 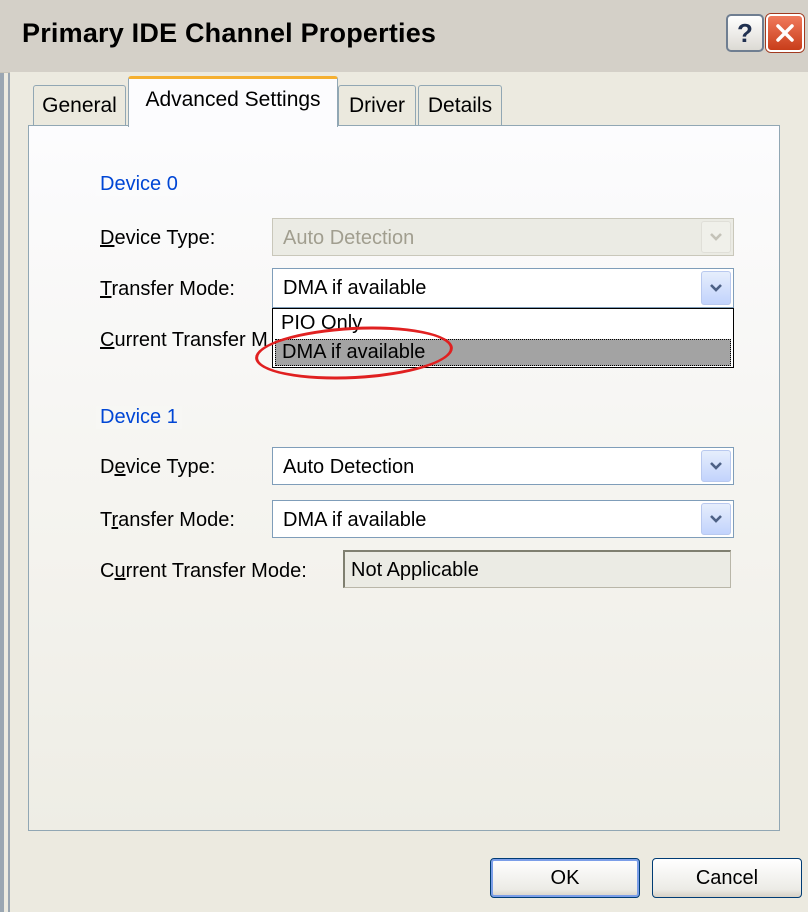 What do you see at coordinates (460, 105) in the screenshot?
I see `tab-details: Details` at bounding box center [460, 105].